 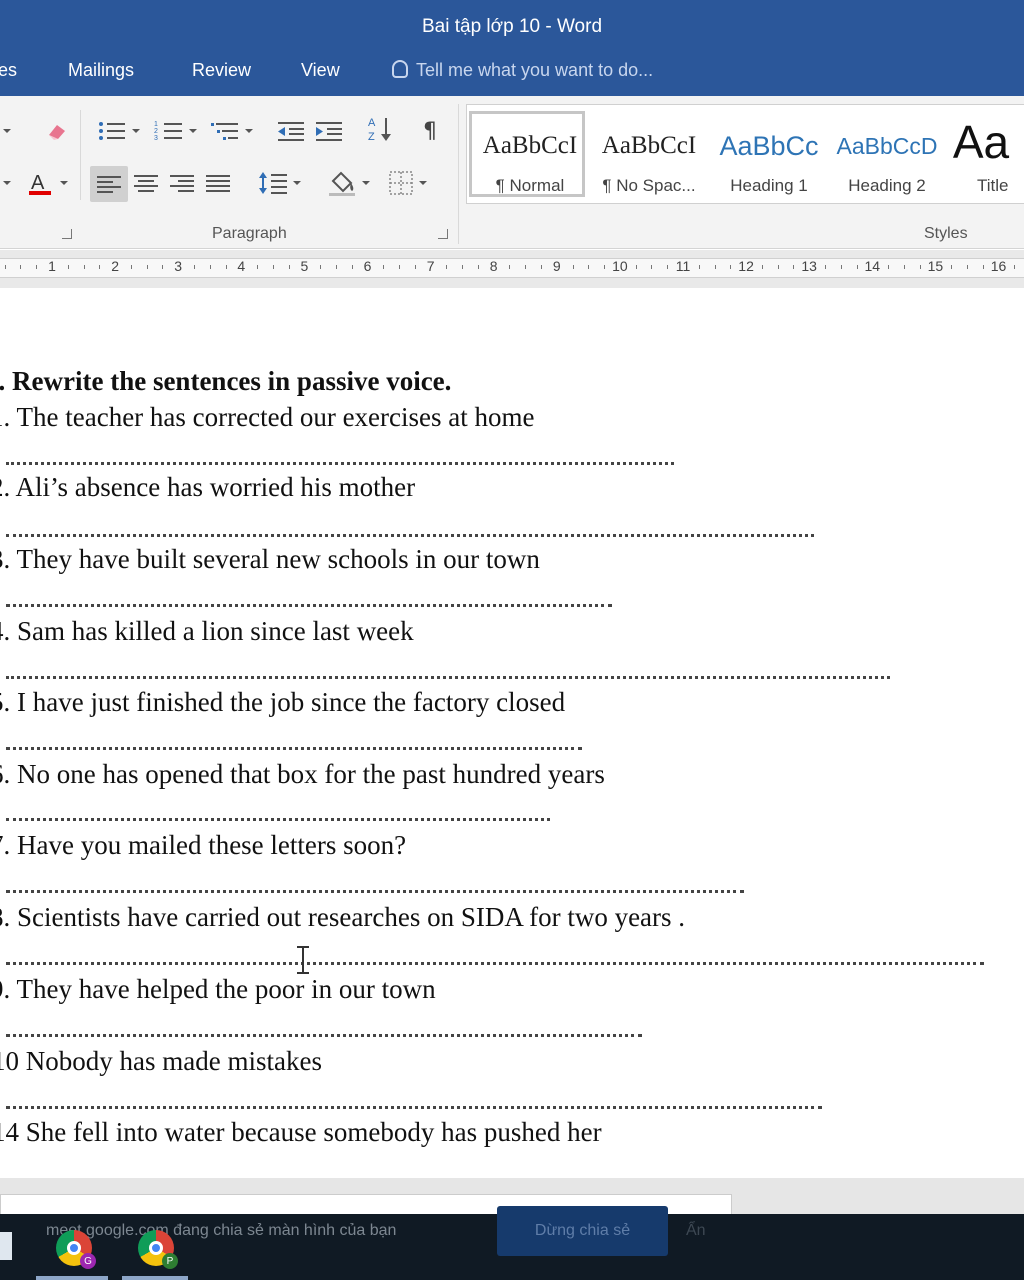 What do you see at coordinates (291, 131) in the screenshot?
I see `decrease-indent-button` at bounding box center [291, 131].